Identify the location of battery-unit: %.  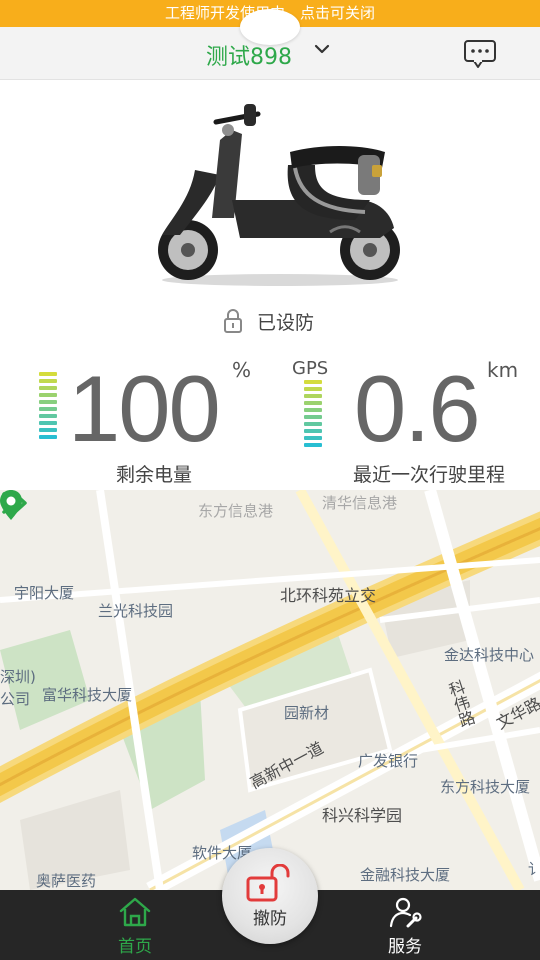
(242, 370).